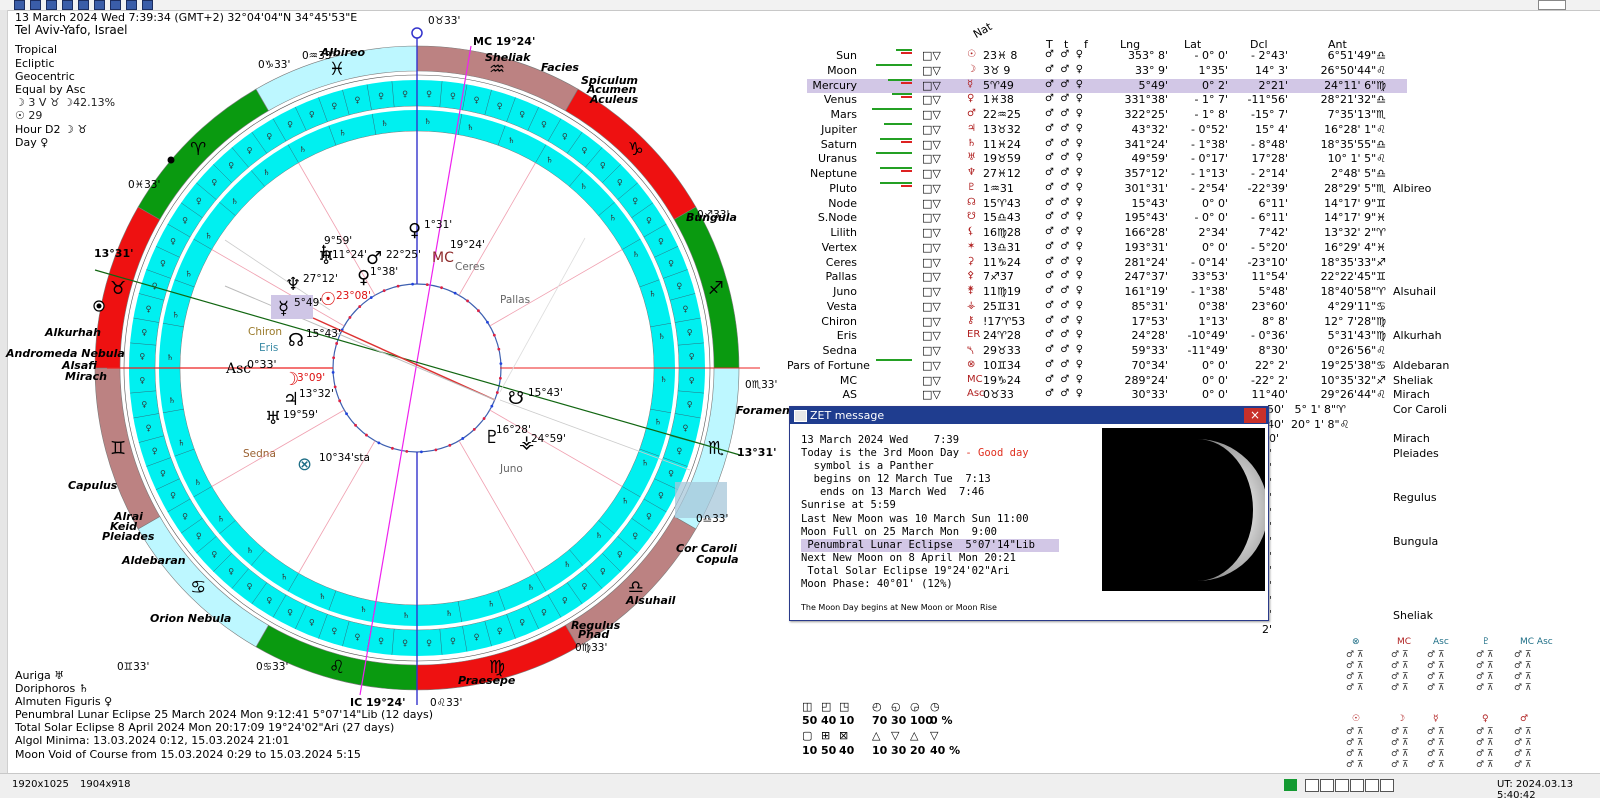 This screenshot has width=1600, height=801. I want to click on planet-latitude: - 1° 7', so click(1211, 100).